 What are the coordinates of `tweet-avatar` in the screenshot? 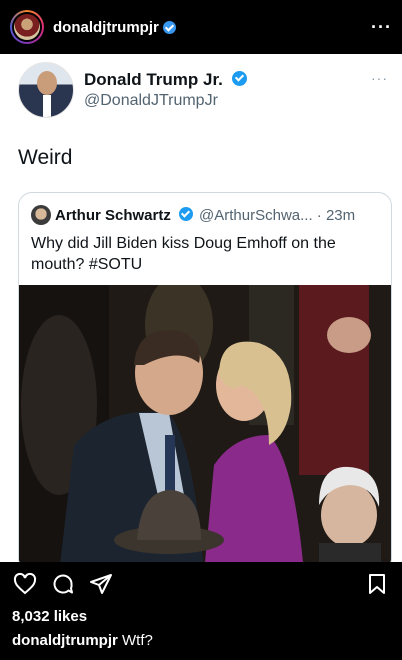 It's located at (46, 90).